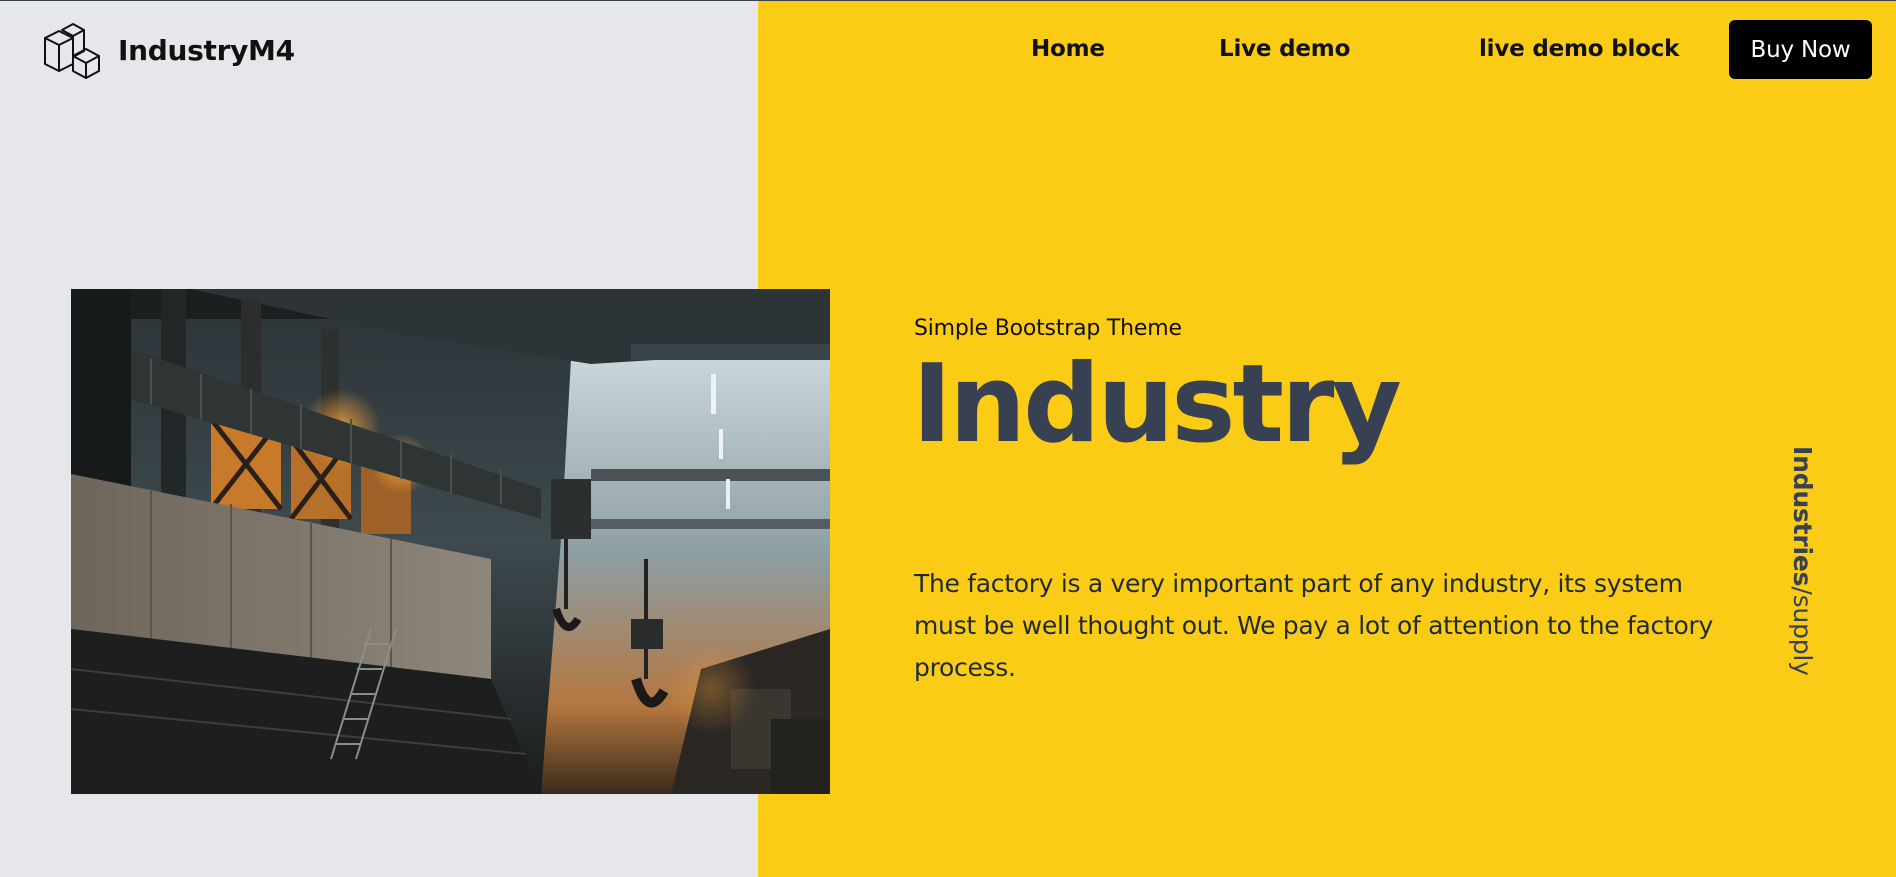 The width and height of the screenshot is (1896, 877). What do you see at coordinates (1284, 49) in the screenshot?
I see `nav-item-live-demo: Live demo` at bounding box center [1284, 49].